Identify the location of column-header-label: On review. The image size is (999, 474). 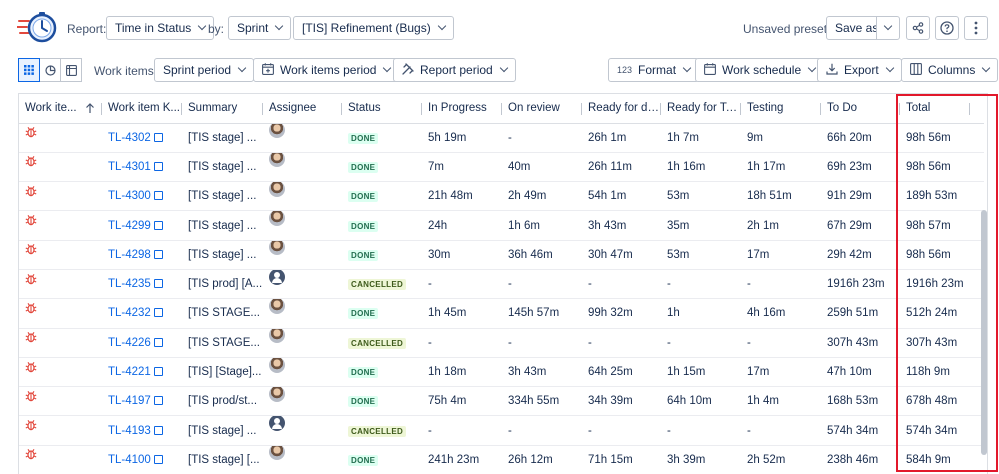
(534, 108).